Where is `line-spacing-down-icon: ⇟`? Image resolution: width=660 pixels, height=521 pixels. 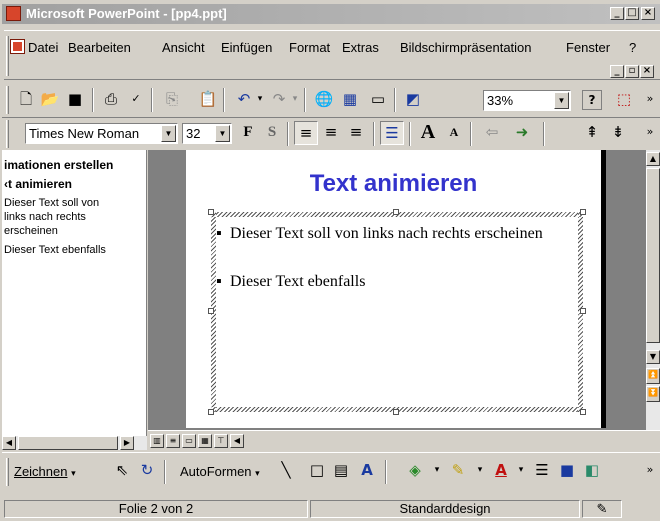
line-spacing-down-icon: ⇟ is located at coordinates (618, 133).